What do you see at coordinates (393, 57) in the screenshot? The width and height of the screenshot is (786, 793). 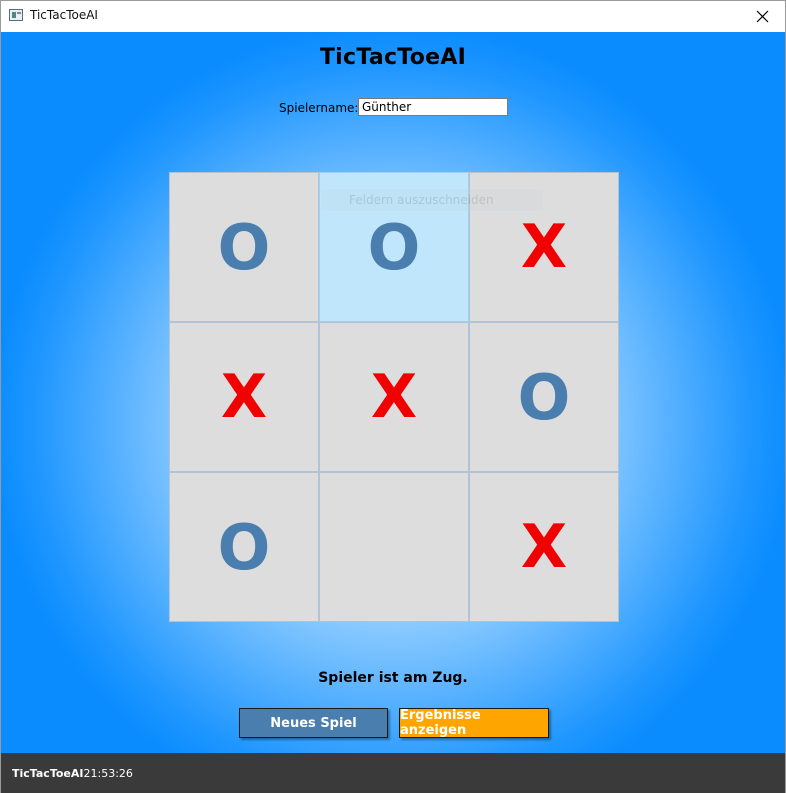 I see `page-title: TicTacToeAI` at bounding box center [393, 57].